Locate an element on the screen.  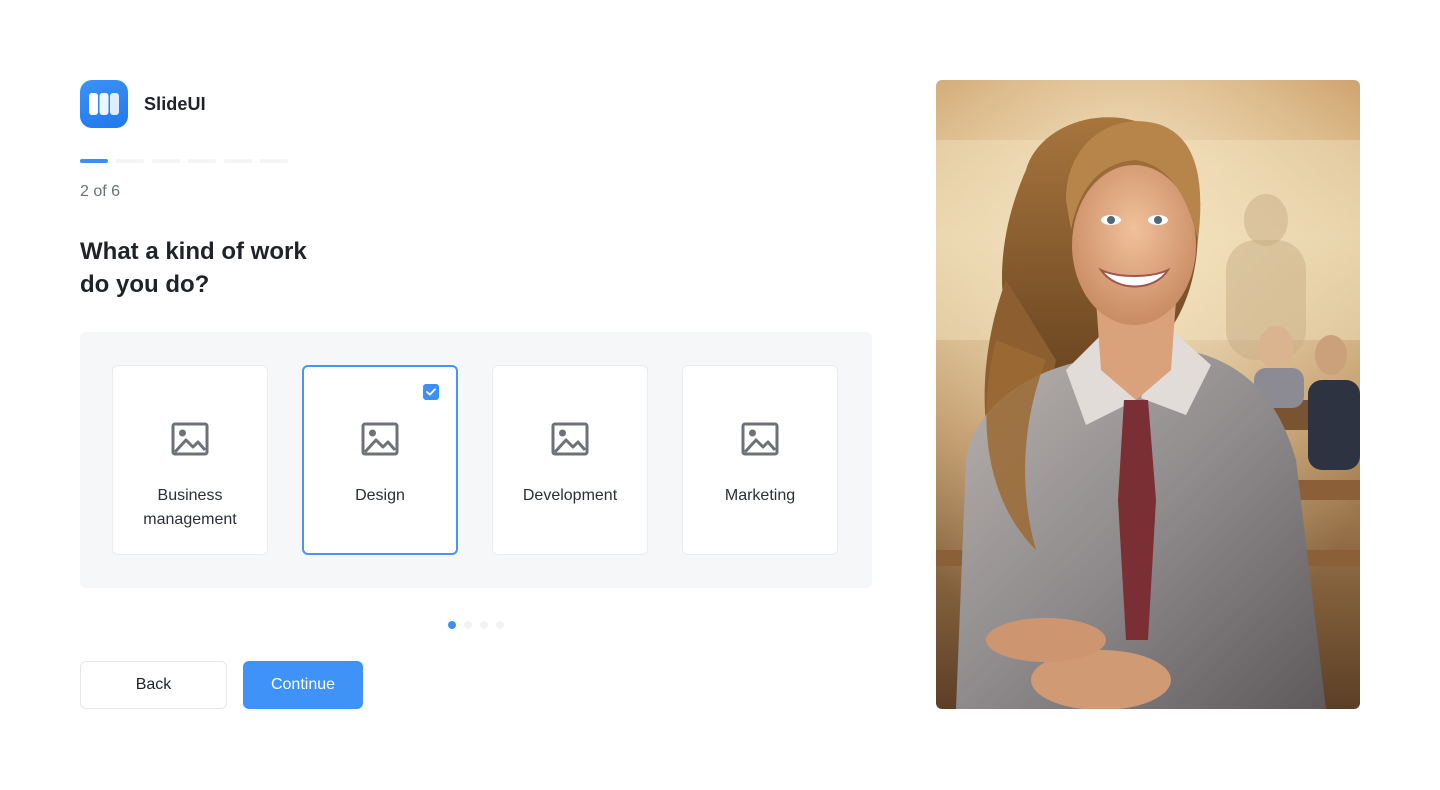
option-label: Marketing is located at coordinates (760, 495).